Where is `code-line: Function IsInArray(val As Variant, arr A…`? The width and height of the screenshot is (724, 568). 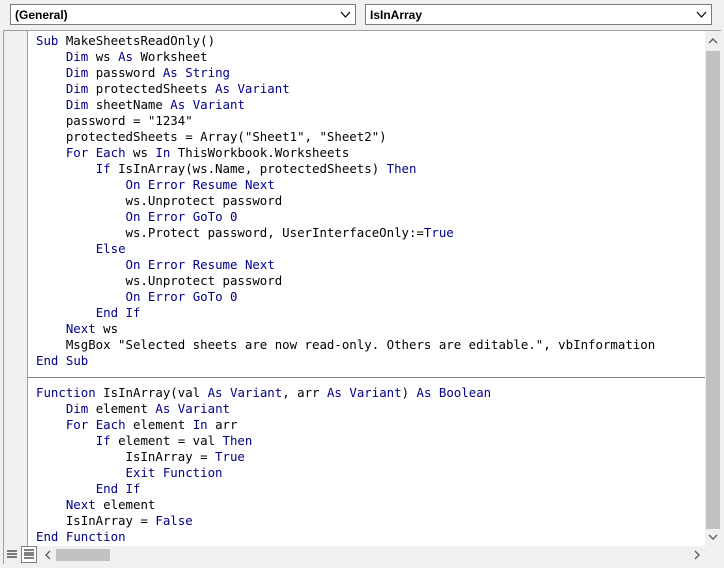
code-line: Function IsInArray(val As Variant, arr A… is located at coordinates (263, 393).